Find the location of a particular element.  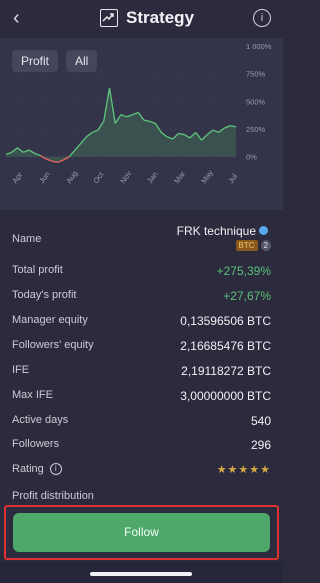

top-bar: ‹ Strategy i is located at coordinates (141, 19).